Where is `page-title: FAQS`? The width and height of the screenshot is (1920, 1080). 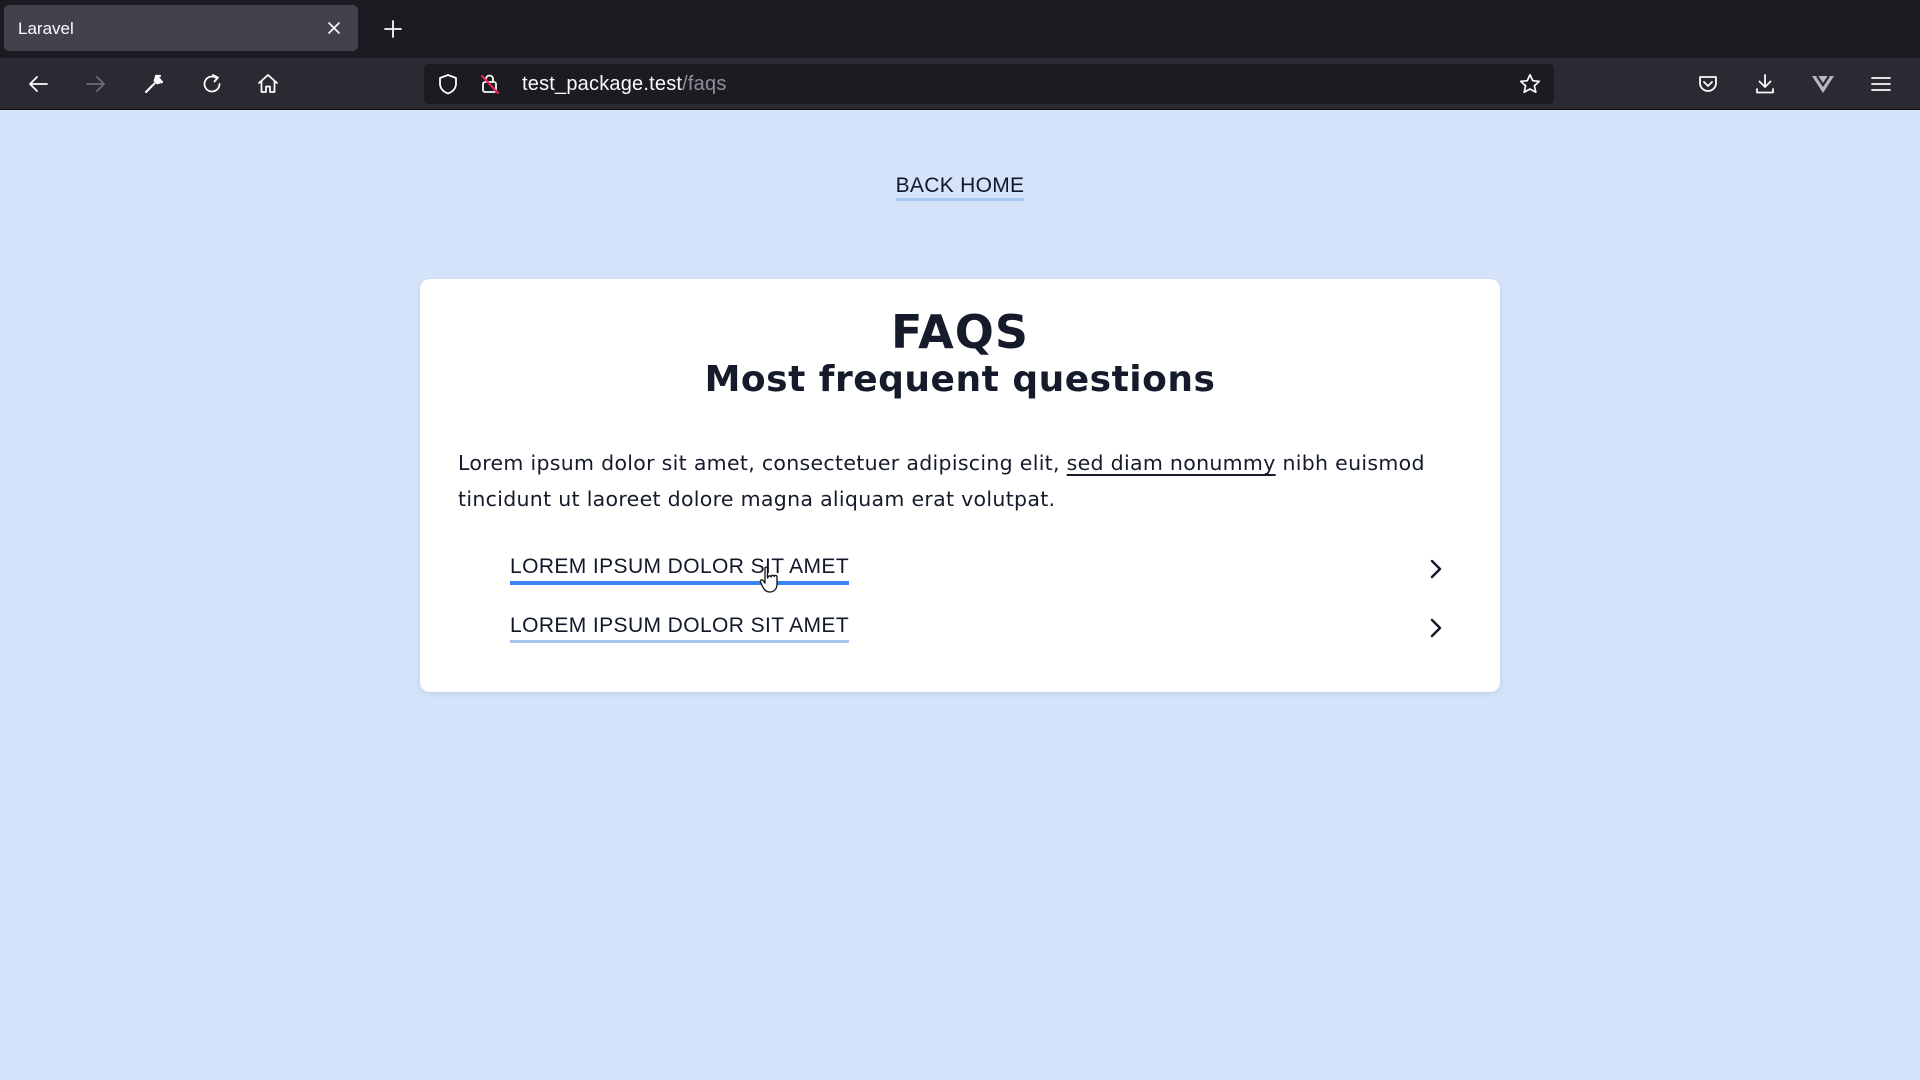
page-title: FAQS is located at coordinates (960, 332).